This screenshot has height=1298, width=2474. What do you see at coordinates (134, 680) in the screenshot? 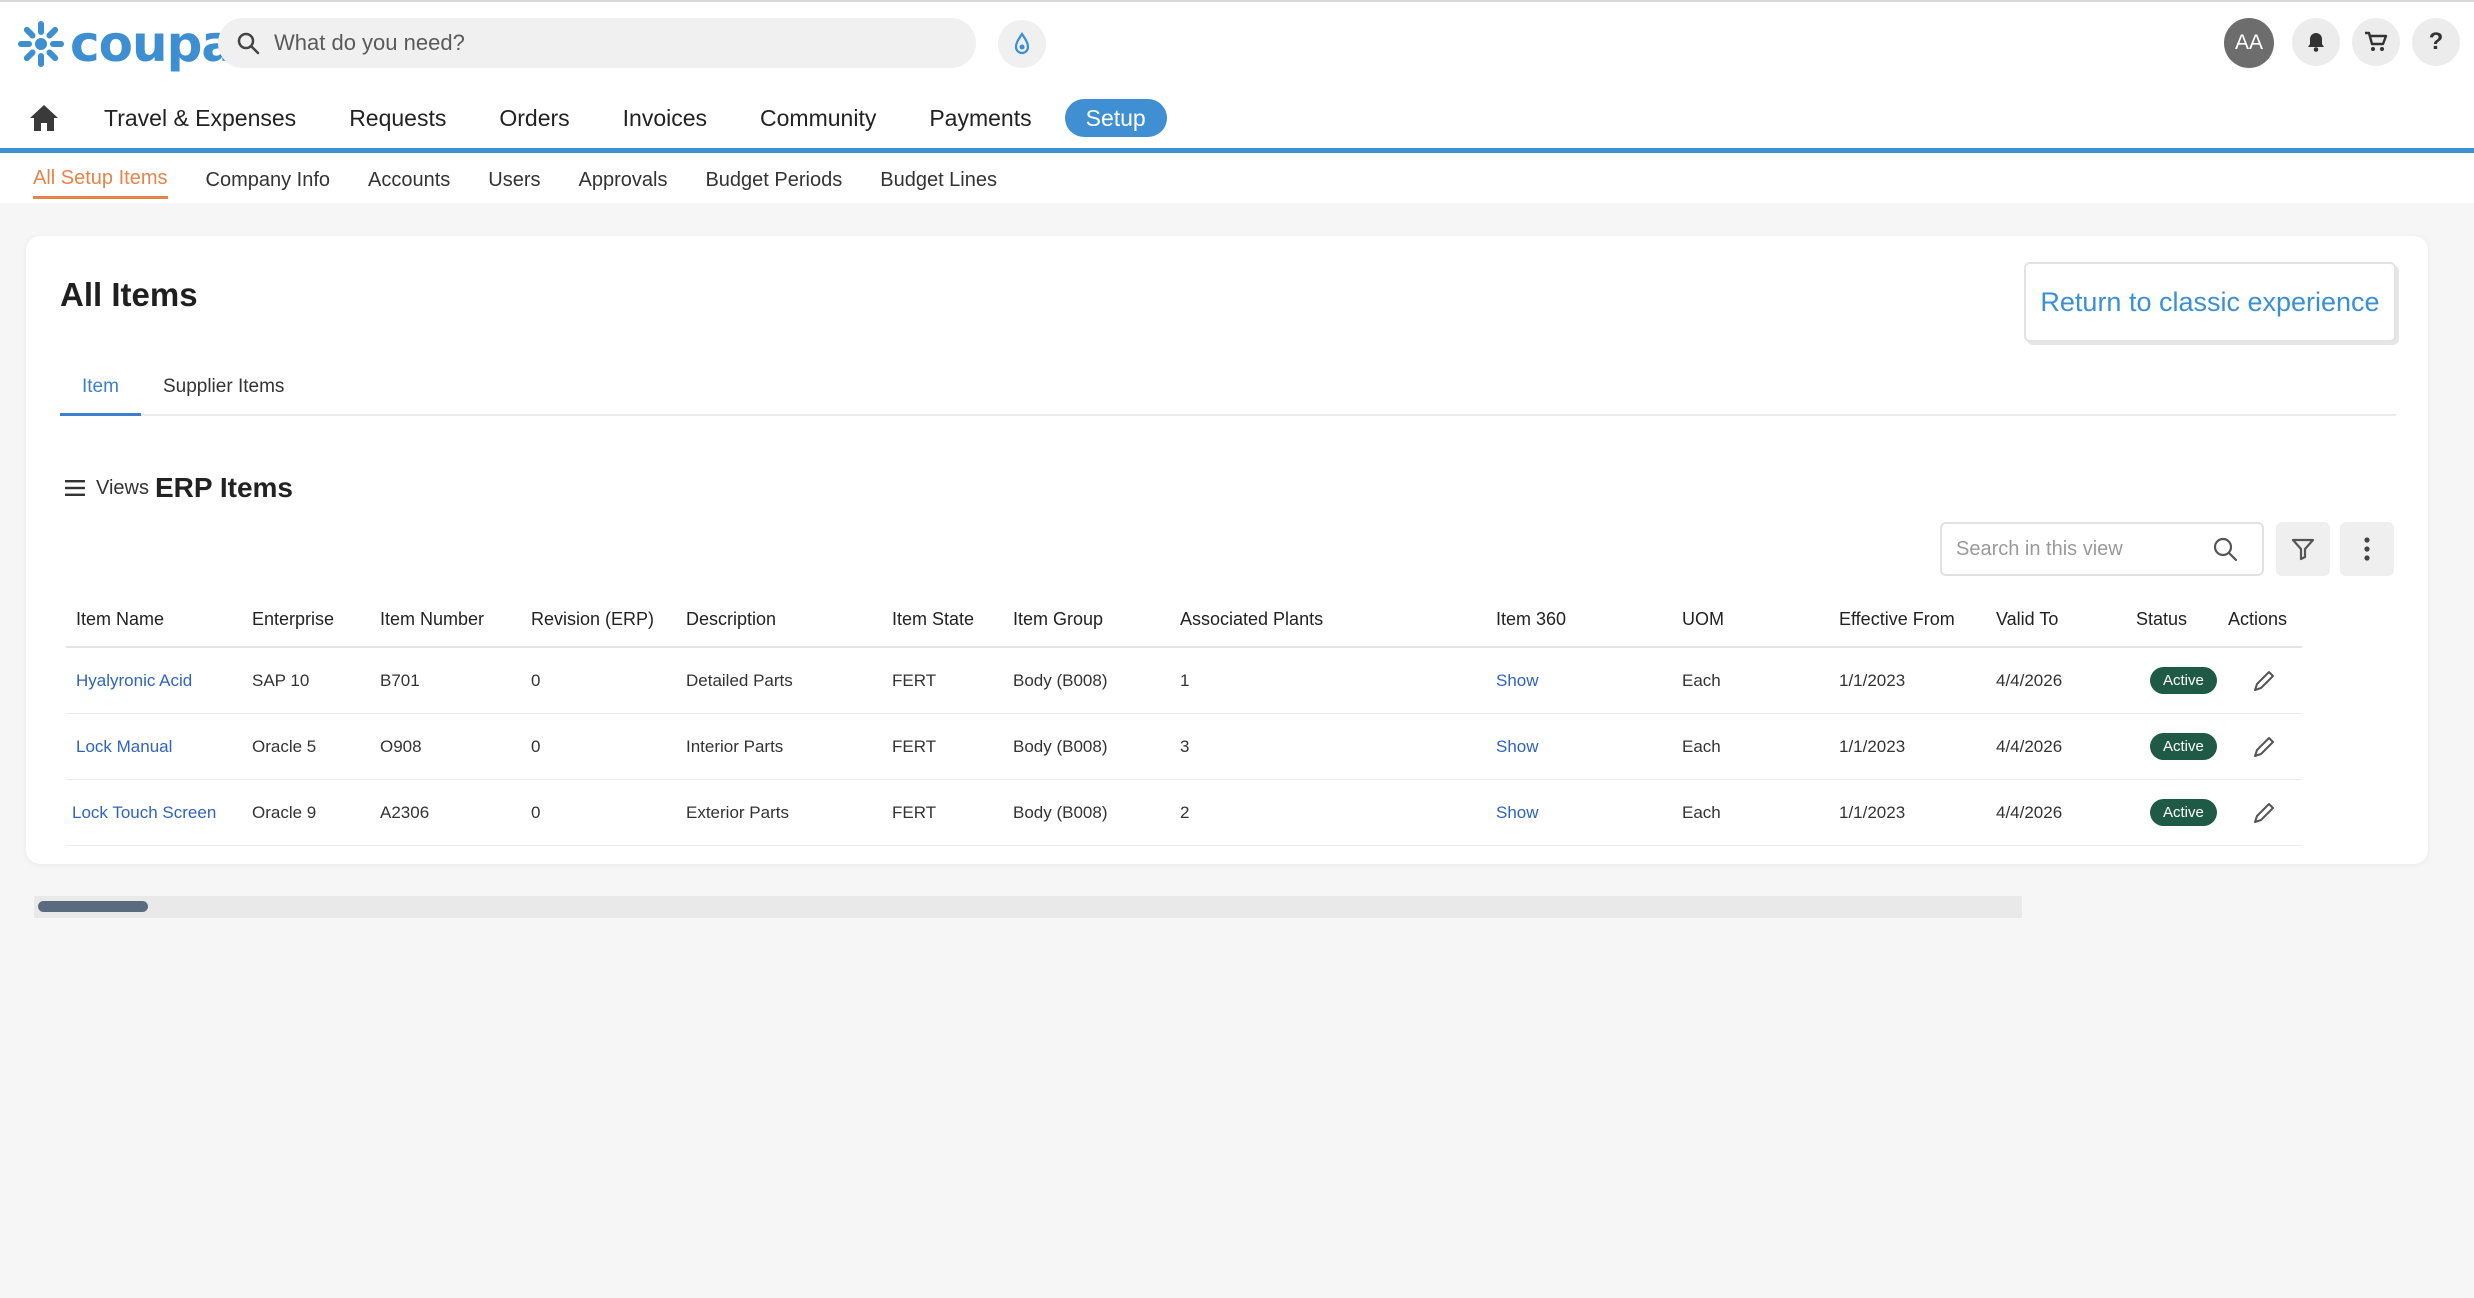
I see `item-name-link: Hyalyronic Acid` at bounding box center [134, 680].